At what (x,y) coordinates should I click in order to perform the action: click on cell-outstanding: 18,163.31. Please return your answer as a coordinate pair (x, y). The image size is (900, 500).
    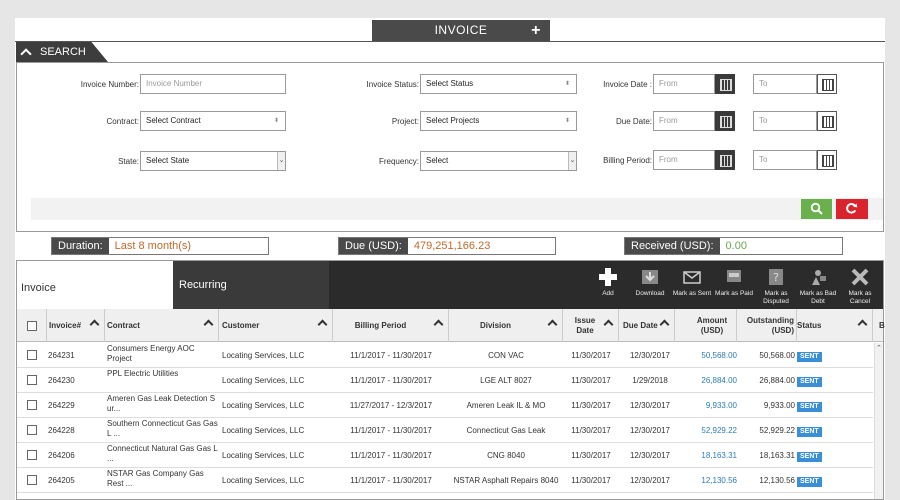
    Looking at the image, I should click on (777, 455).